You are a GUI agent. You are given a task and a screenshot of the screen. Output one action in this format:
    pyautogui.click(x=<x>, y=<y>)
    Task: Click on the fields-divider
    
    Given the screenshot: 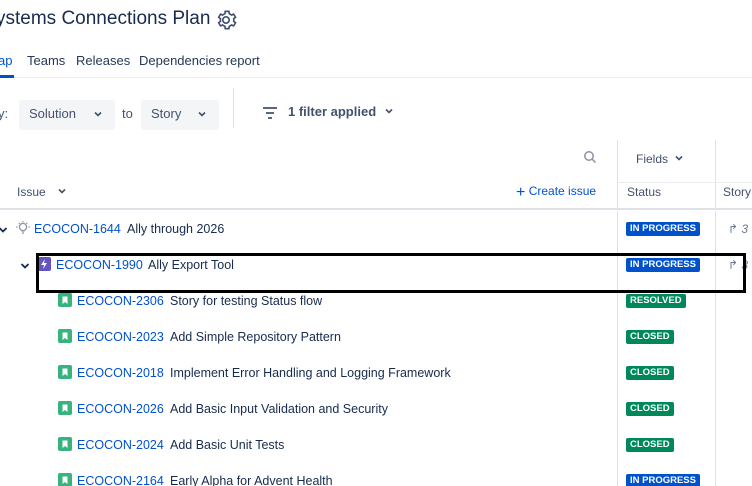 What is the action you would take?
    pyautogui.click(x=684, y=182)
    